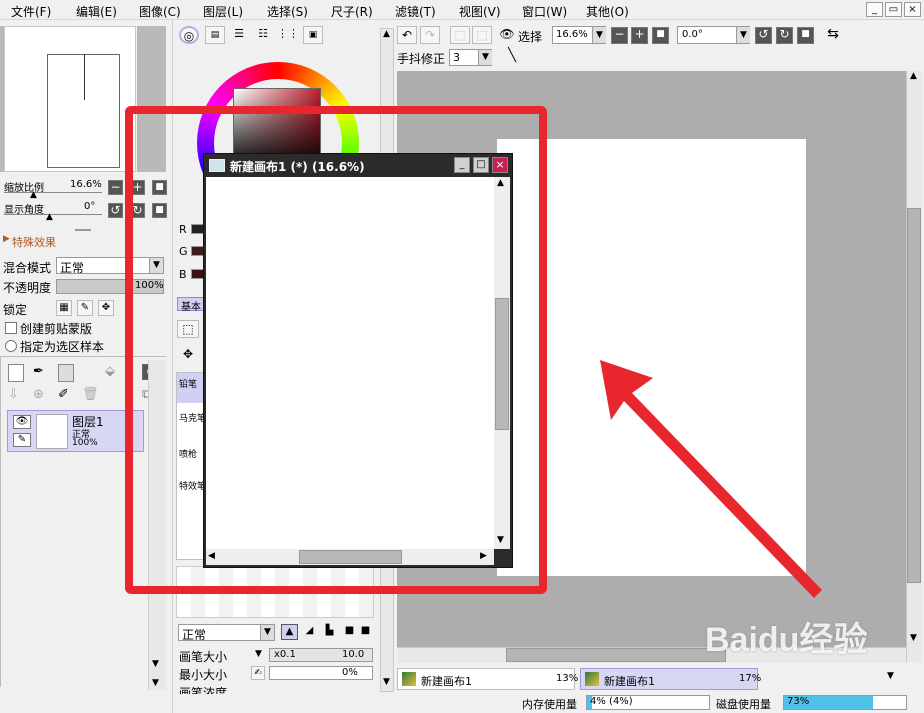 The image size is (924, 713). Describe the element at coordinates (64, 308) in the screenshot. I see `lock-transparency-icon: ▦` at that location.